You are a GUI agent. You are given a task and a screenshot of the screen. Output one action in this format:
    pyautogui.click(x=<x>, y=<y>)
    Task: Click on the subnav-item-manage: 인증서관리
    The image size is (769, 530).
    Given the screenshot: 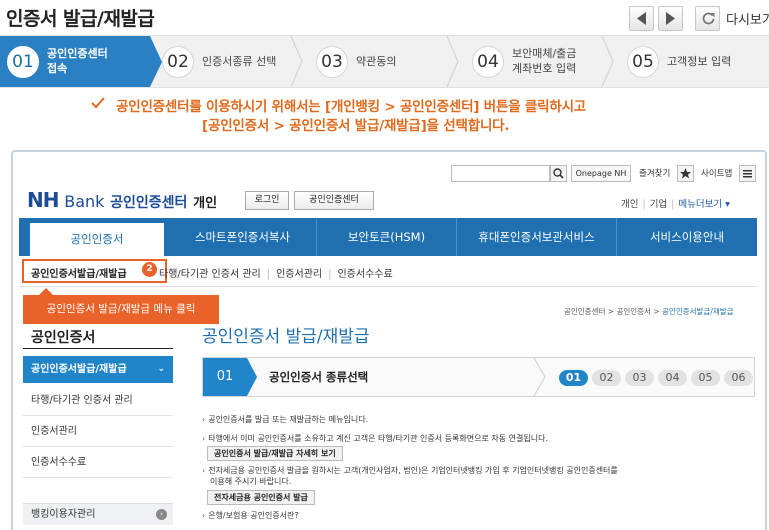 What is the action you would take?
    pyautogui.click(x=299, y=274)
    